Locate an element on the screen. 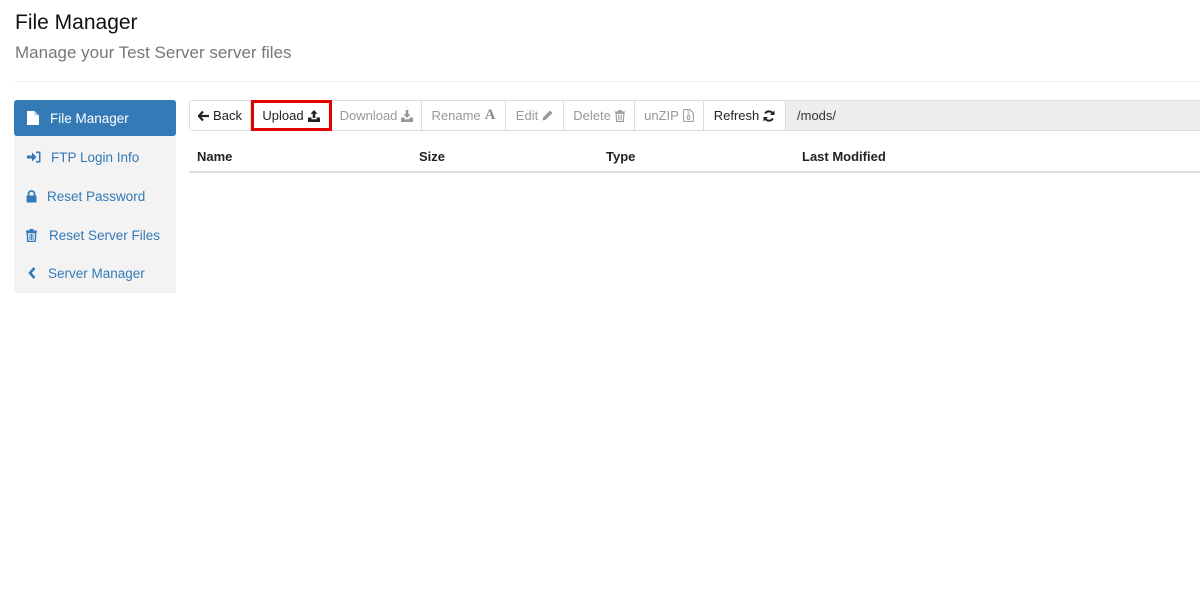 This screenshot has width=1200, height=600. file-icon is located at coordinates (33, 118).